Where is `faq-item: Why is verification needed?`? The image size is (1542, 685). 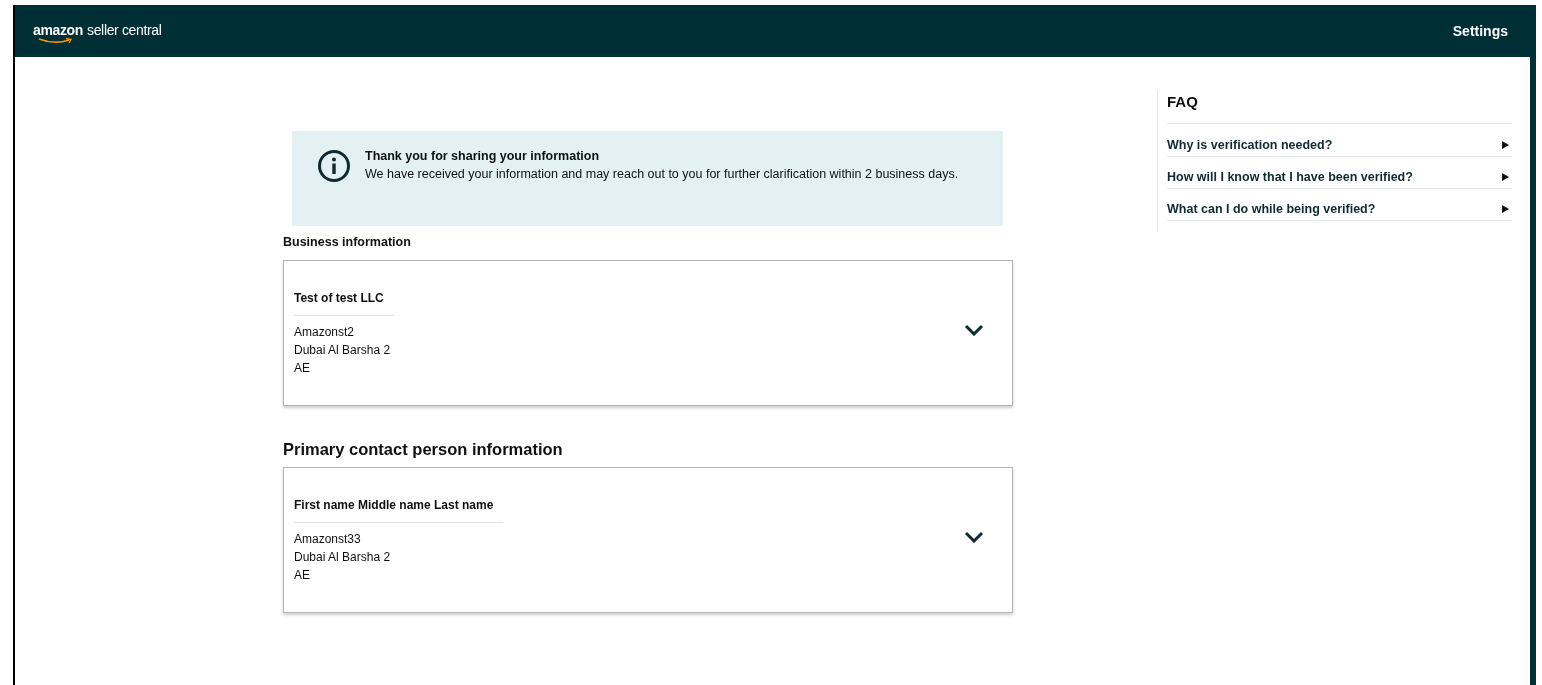 faq-item: Why is verification needed? is located at coordinates (1339, 145).